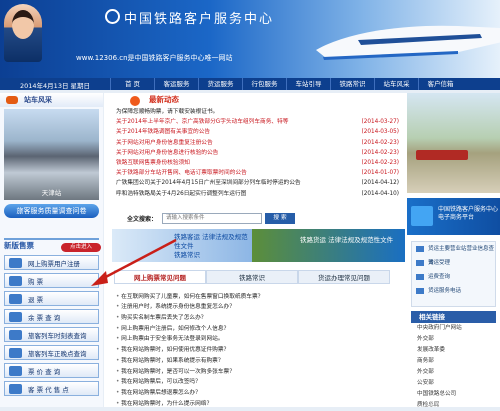 Image resolution: width=500 pixels, height=411 pixels. I want to click on punctuality-button: 旅客列车正晚点查询, so click(51, 352).